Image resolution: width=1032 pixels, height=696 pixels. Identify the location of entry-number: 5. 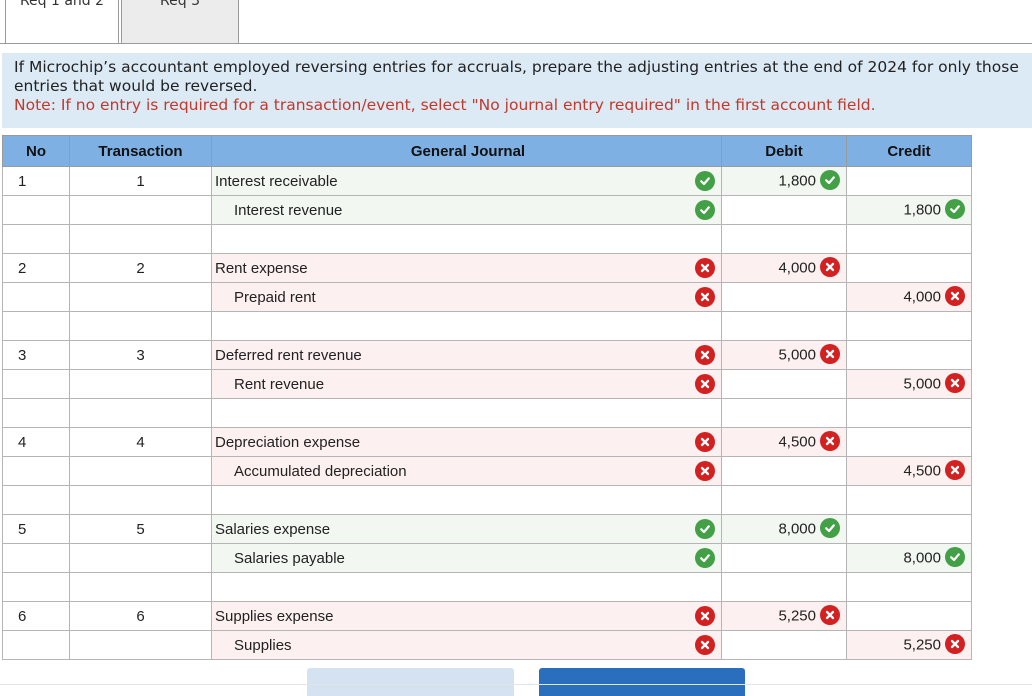
(36, 529).